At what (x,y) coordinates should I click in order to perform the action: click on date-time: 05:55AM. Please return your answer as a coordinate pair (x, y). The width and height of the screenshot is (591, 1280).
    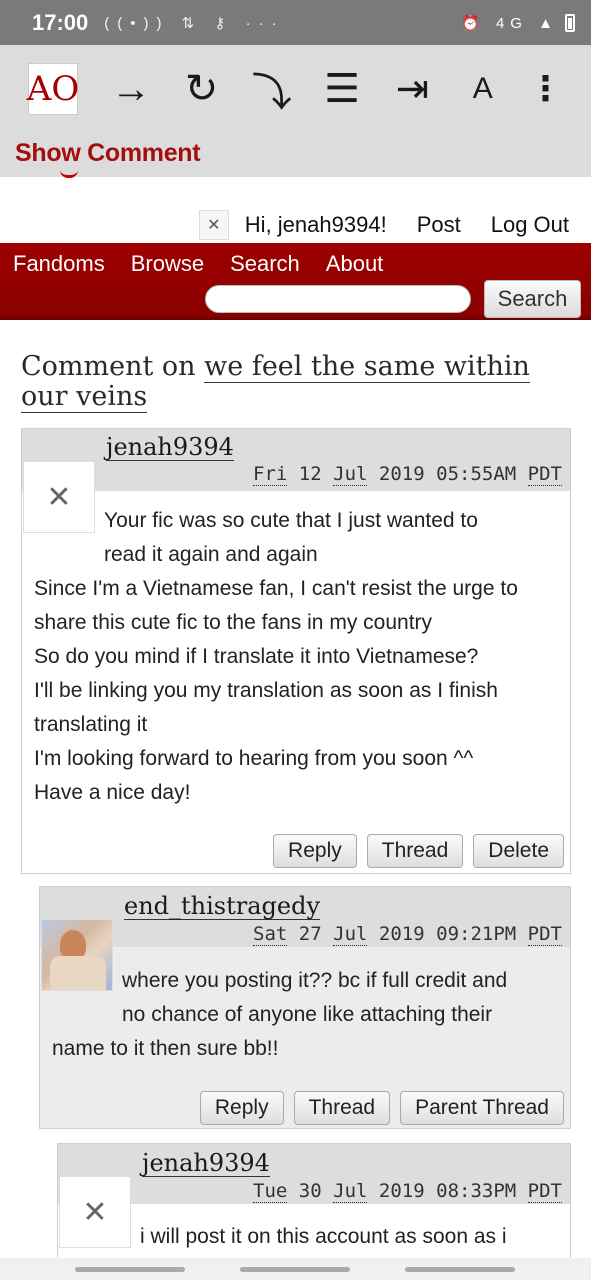
    Looking at the image, I should click on (476, 474).